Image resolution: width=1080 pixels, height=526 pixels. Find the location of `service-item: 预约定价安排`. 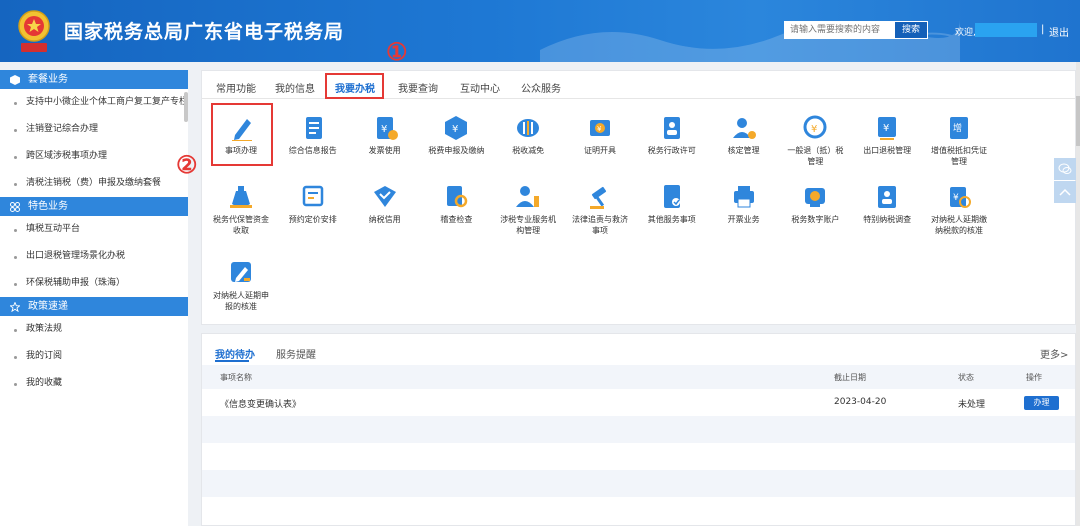

service-item: 预约定价安排 is located at coordinates (313, 203).